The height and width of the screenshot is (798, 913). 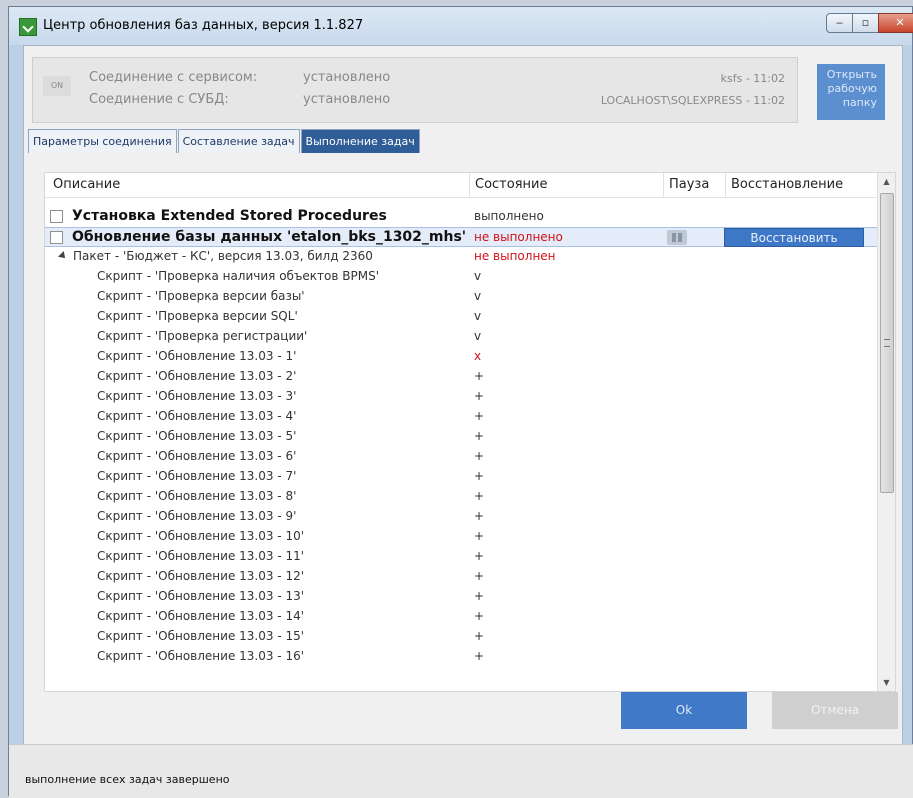 What do you see at coordinates (851, 92) in the screenshot?
I see `open-work-folder-button: Открыть рабочую папку` at bounding box center [851, 92].